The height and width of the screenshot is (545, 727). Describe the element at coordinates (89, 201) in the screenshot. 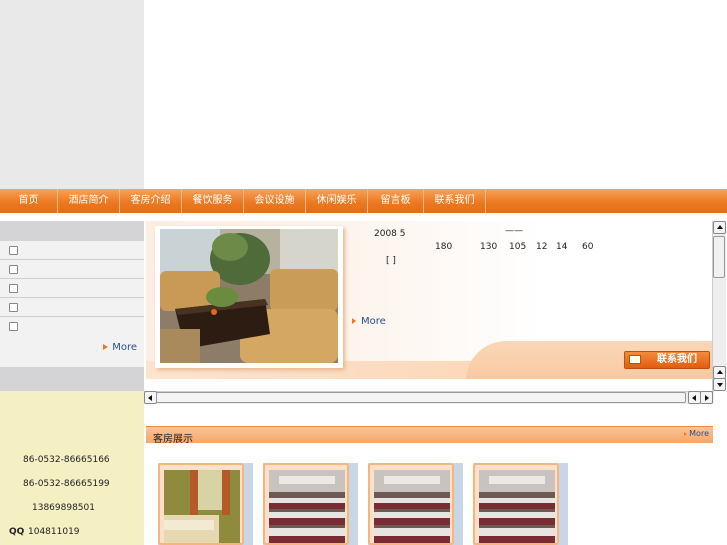

I see `nav-item-about: 酒店简介` at that location.